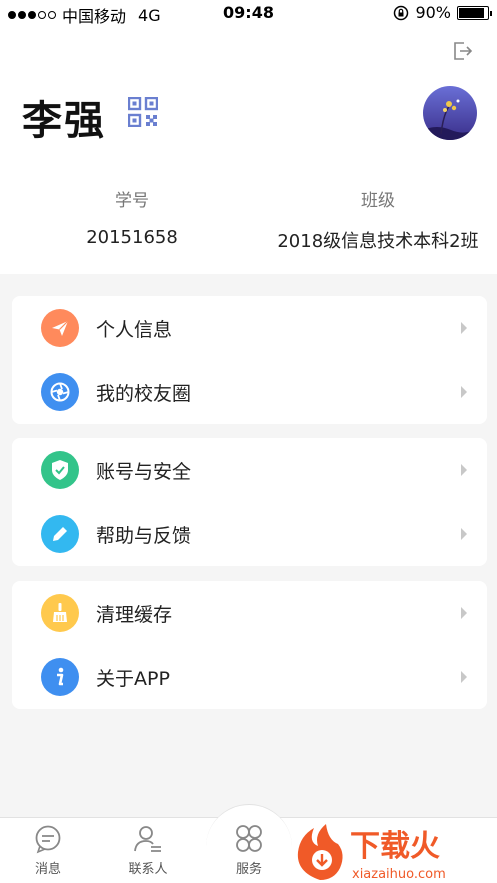  Describe the element at coordinates (249, 534) in the screenshot. I see `menu-item-help-feedback: 帮助与反馈` at that location.